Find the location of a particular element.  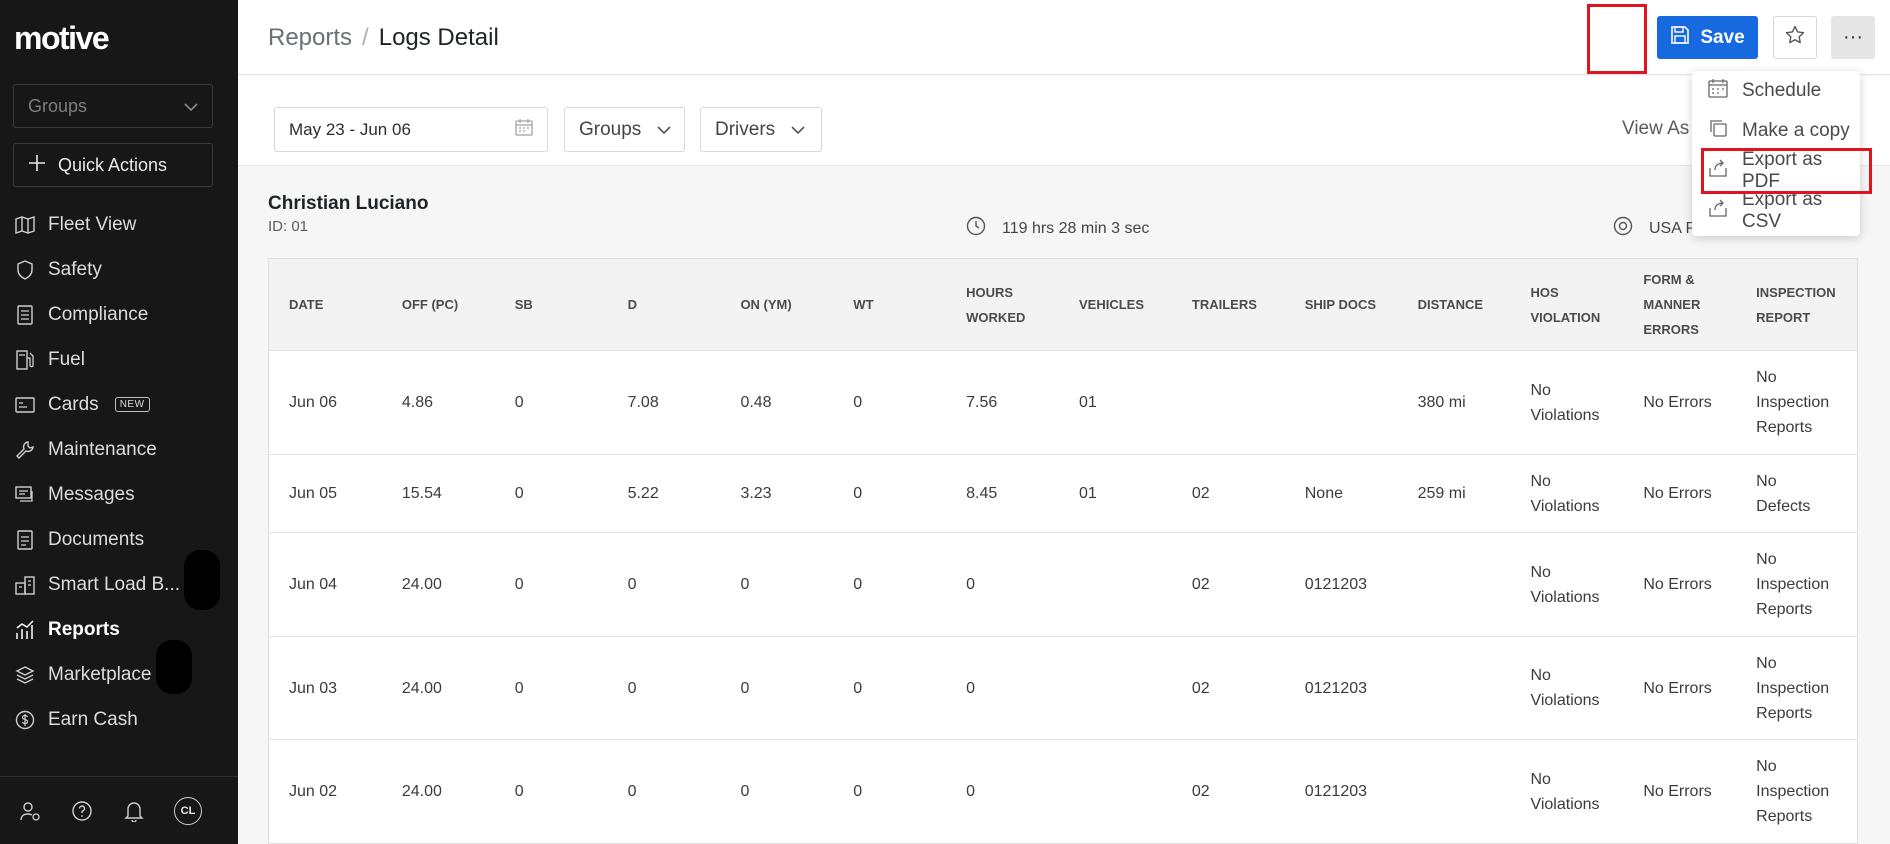

help-icon is located at coordinates (82, 811).